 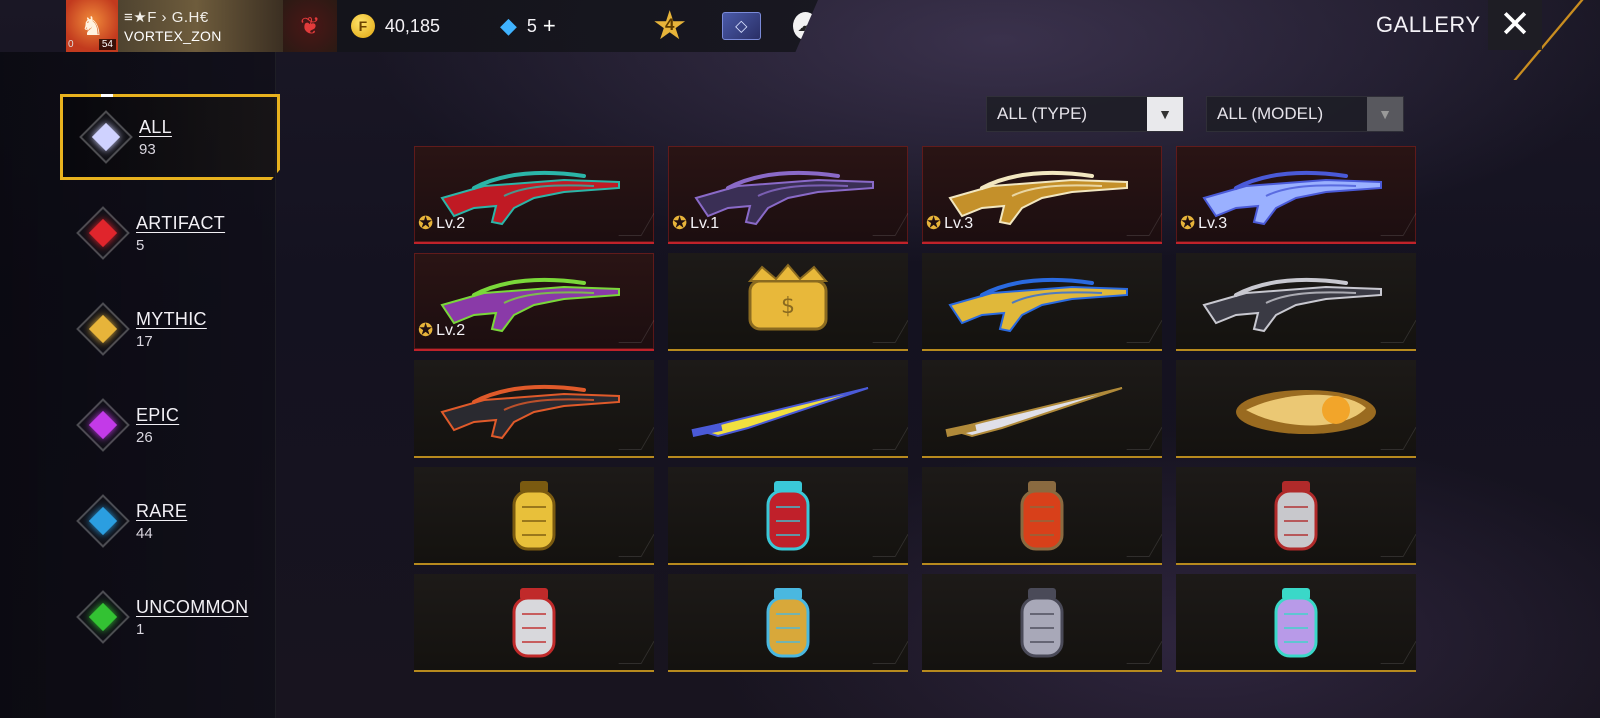 I want to click on category-label: MYTHIC, so click(x=171, y=318).